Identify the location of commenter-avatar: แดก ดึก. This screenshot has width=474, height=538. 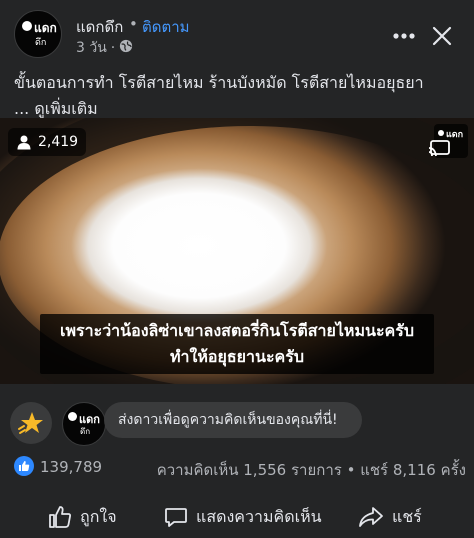
(84, 424).